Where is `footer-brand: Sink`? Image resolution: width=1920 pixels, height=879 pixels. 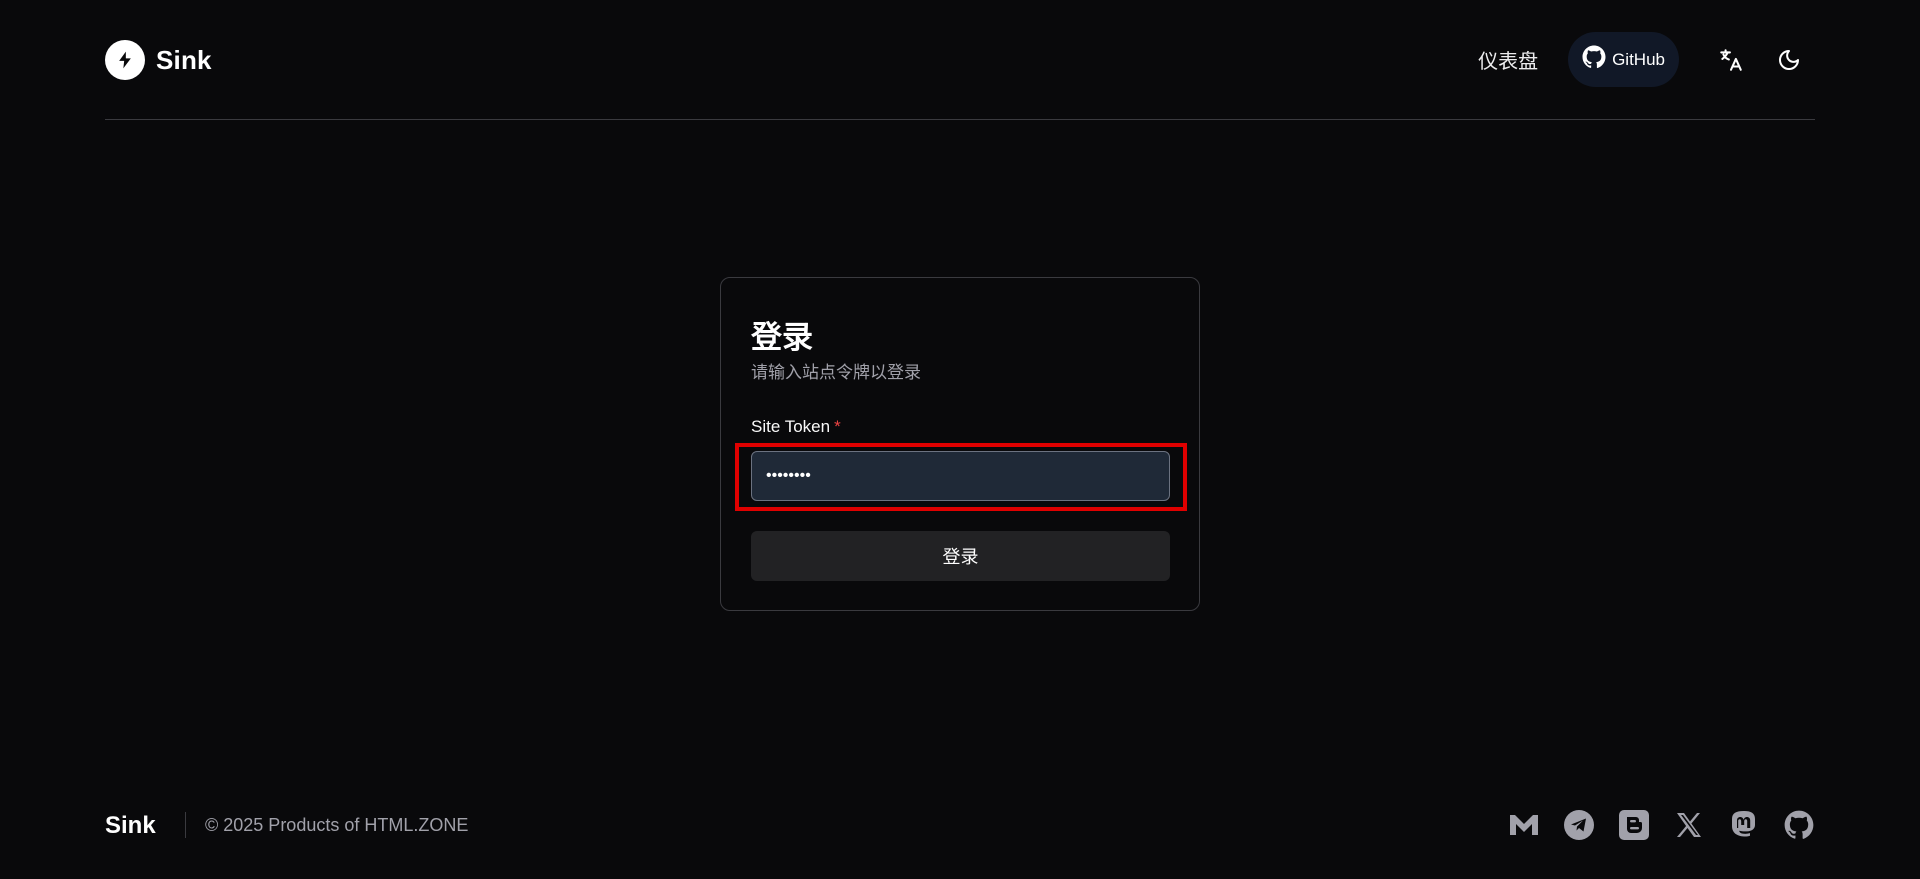 footer-brand: Sink is located at coordinates (130, 826).